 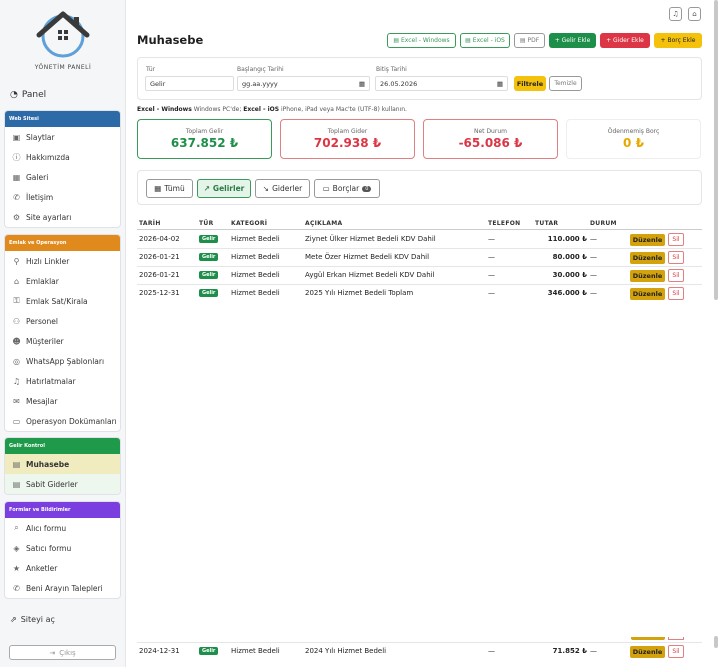 I want to click on sidebar-item-label: Beni Arayın Talepleri, so click(x=64, y=588).